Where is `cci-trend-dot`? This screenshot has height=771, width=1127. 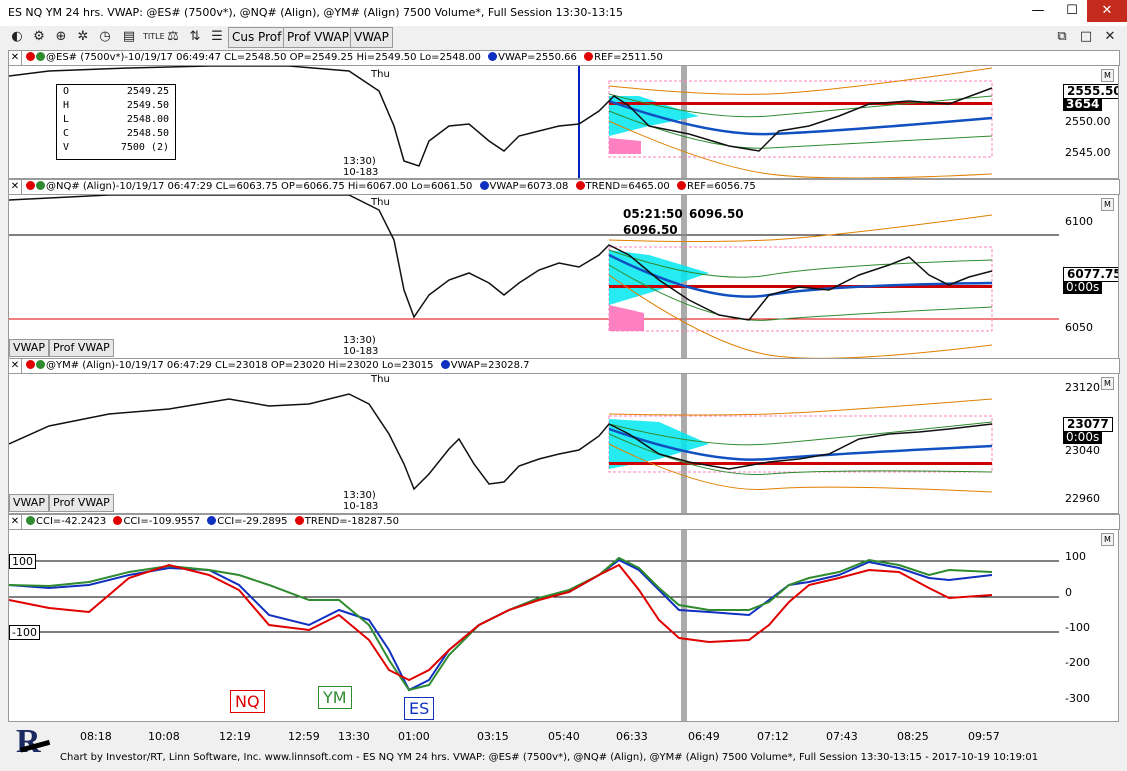
cci-trend-dot is located at coordinates (299, 520).